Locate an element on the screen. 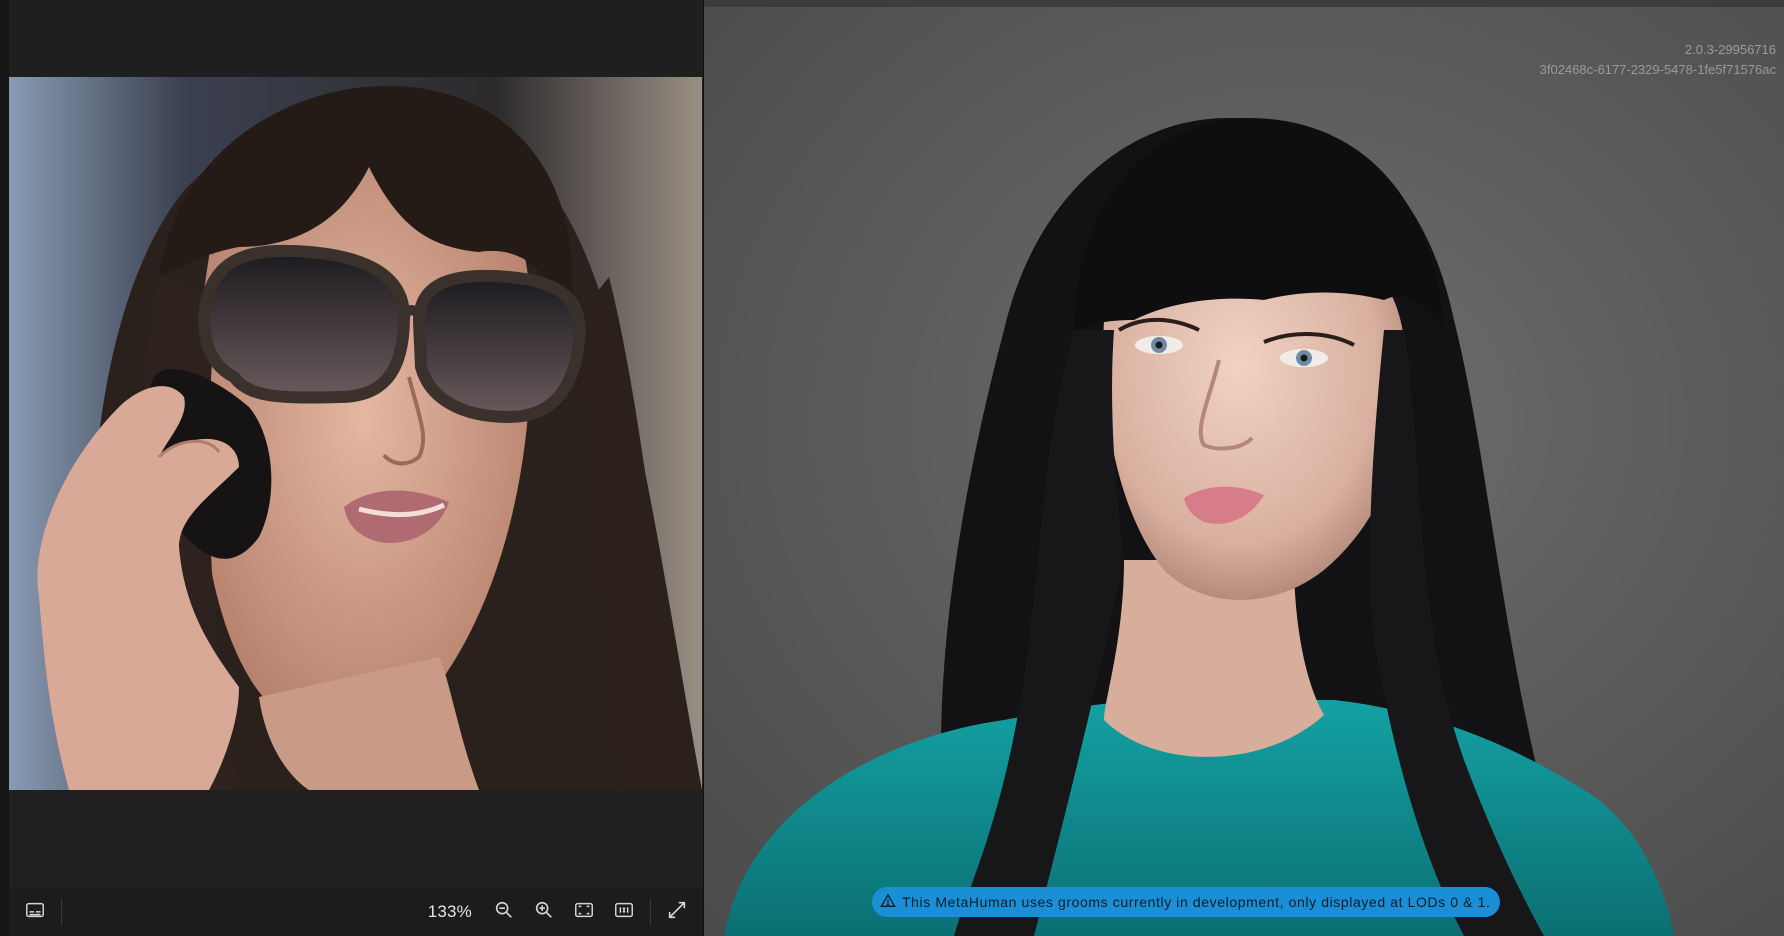  subtitles-icon is located at coordinates (35, 912).